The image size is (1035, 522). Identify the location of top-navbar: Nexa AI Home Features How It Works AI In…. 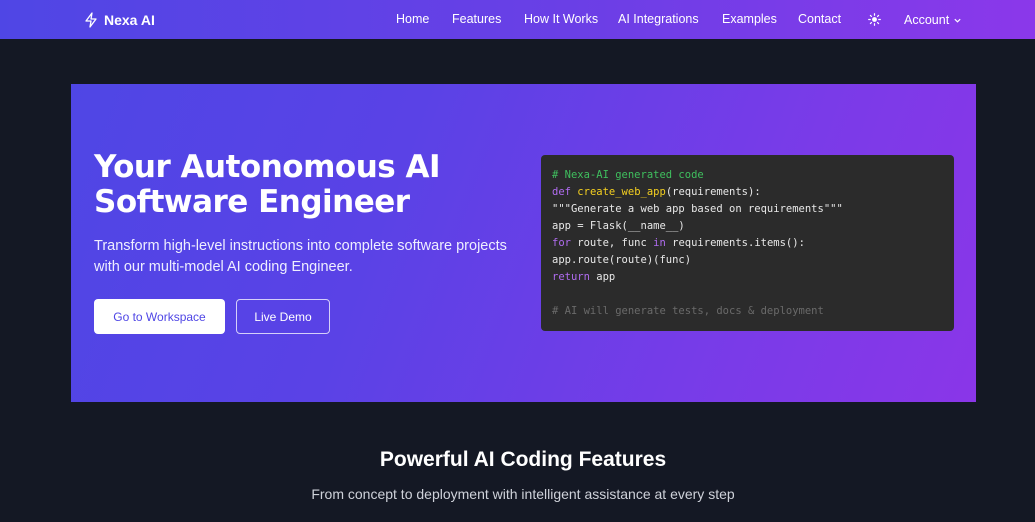
(517, 19).